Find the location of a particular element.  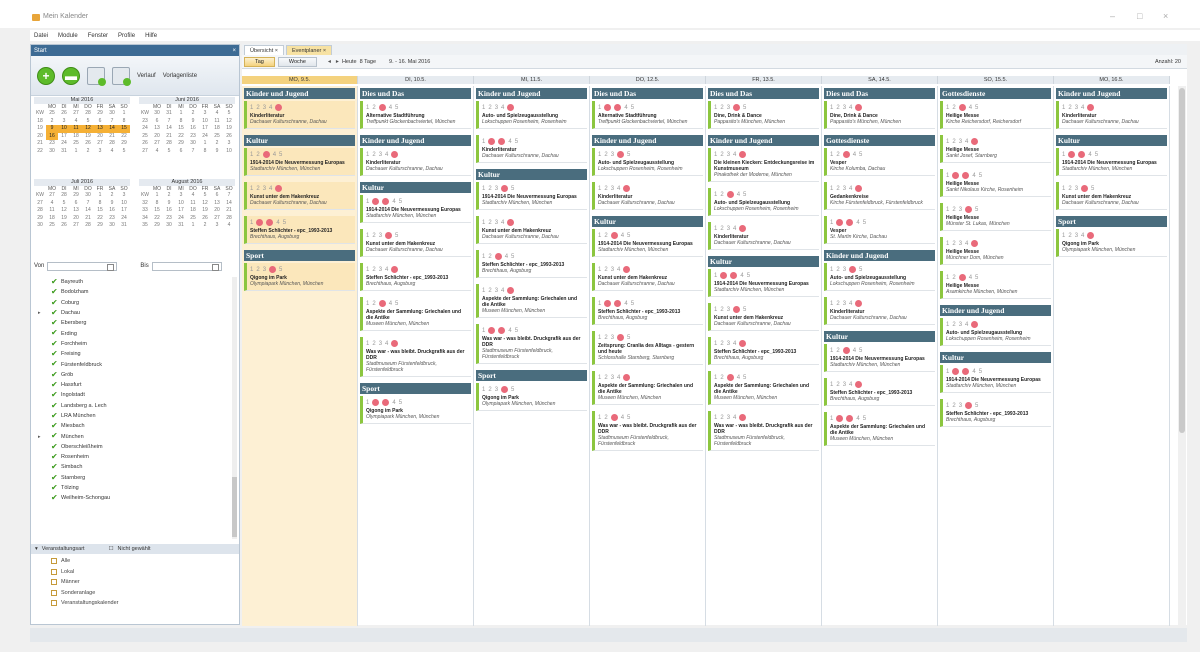

calendar-day: 1 is located at coordinates (157, 196).